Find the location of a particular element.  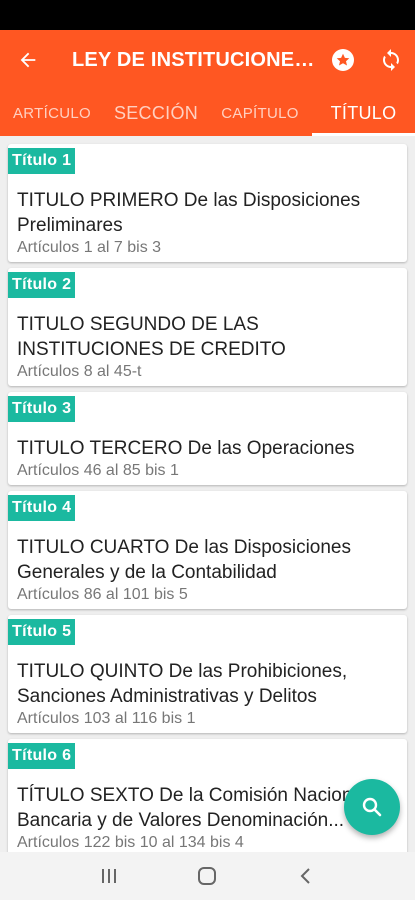

tab-label: SECCIÓN is located at coordinates (156, 112).